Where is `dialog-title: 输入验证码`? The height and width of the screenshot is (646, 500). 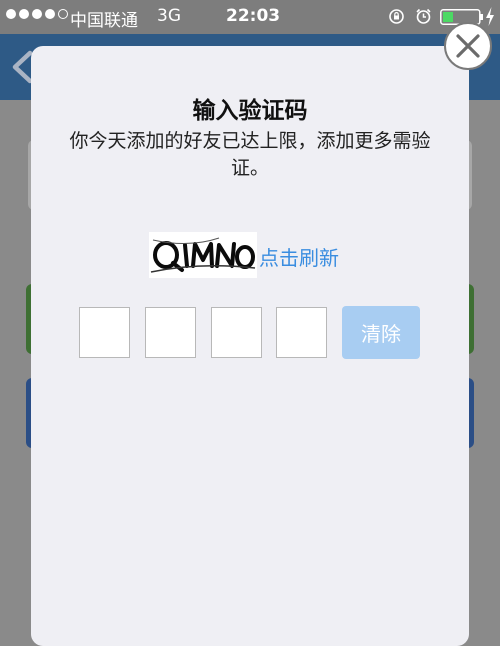 dialog-title: 输入验证码 is located at coordinates (250, 111).